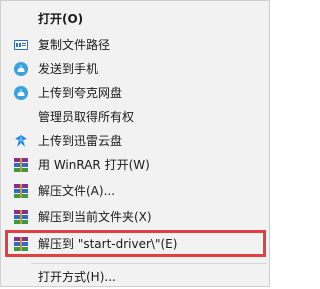 Image resolution: width=320 pixels, height=289 pixels. What do you see at coordinates (86, 117) in the screenshot?
I see `menu-item-label: 管理员取得所有权` at bounding box center [86, 117].